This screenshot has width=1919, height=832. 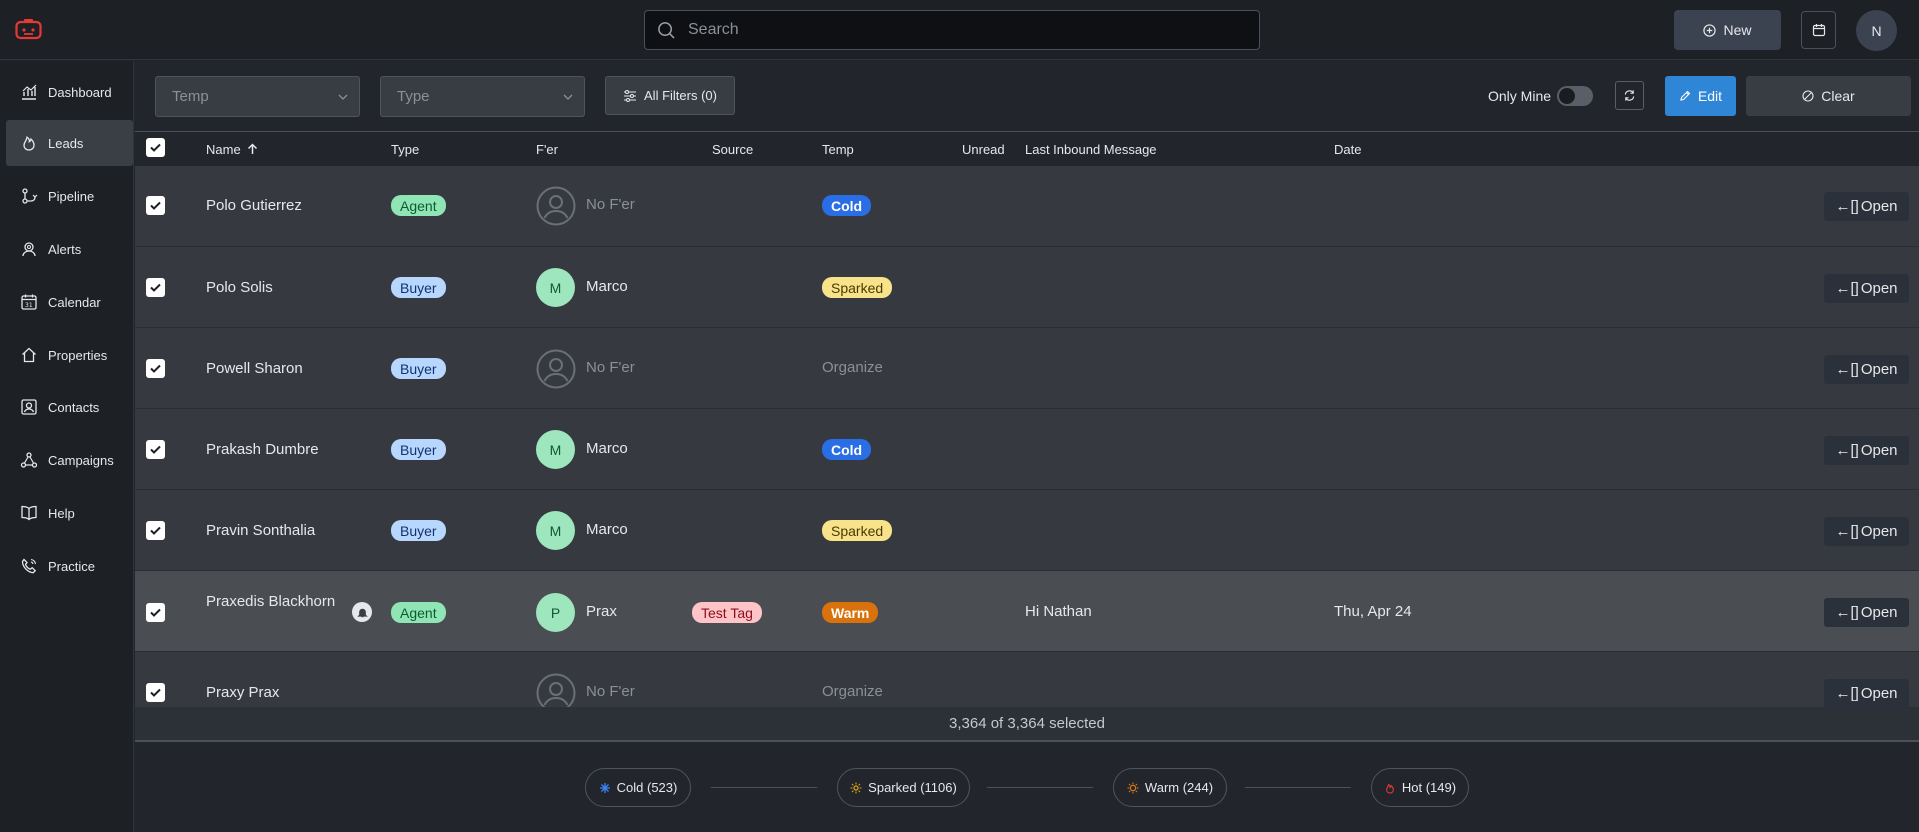 I want to click on sidebar-item-alerts: Alerts, so click(x=69, y=249).